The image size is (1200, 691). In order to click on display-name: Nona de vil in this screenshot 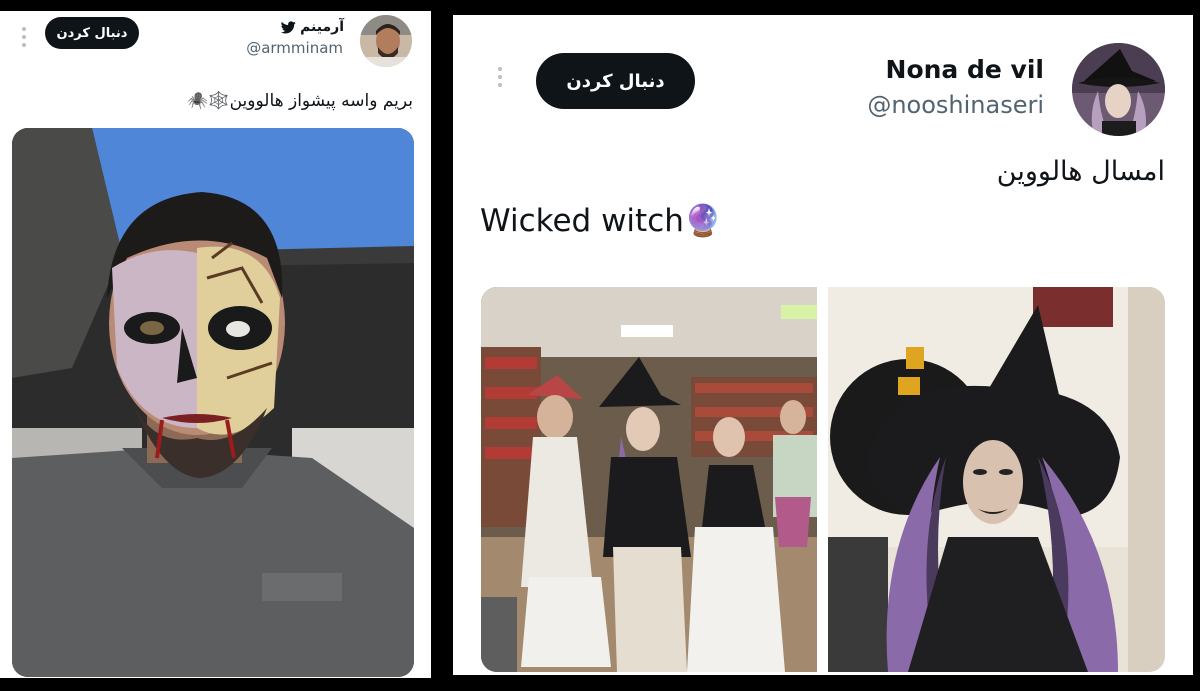, I will do `click(965, 69)`.